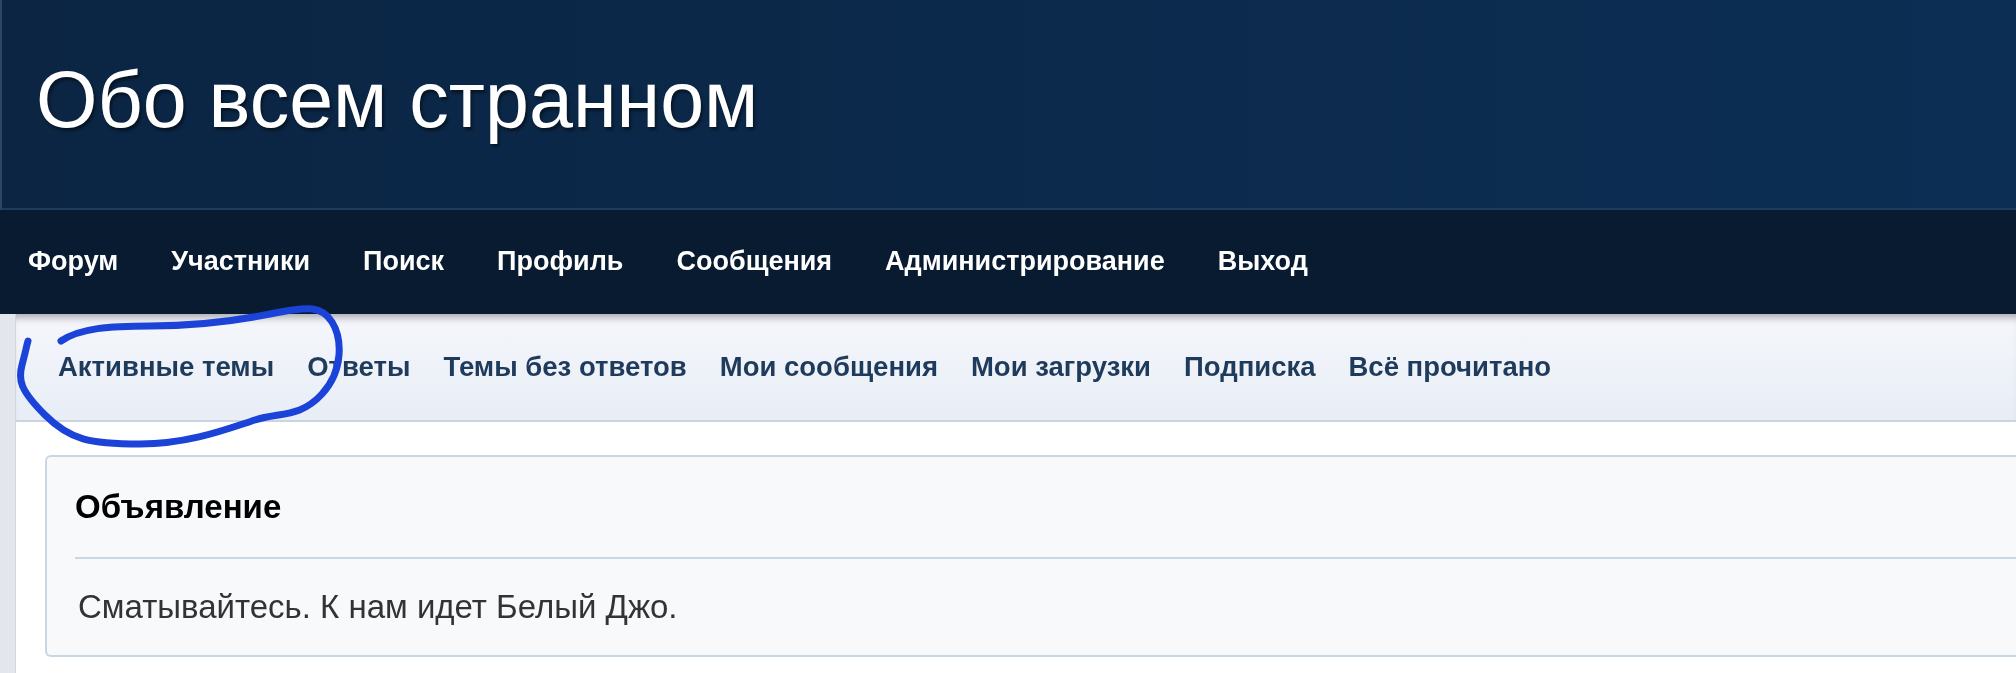 The width and height of the screenshot is (2016, 673). I want to click on subnav-link: Активные темы, so click(166, 367).